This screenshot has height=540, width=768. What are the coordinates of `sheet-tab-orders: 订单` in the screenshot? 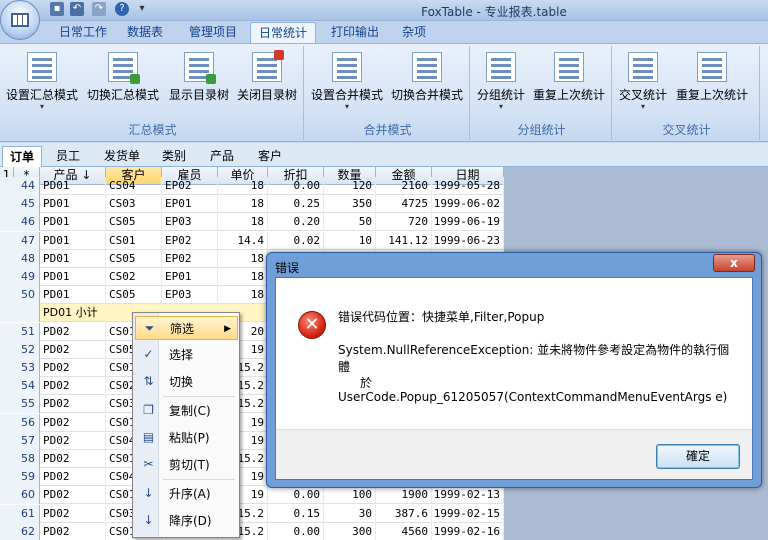 It's located at (22, 156).